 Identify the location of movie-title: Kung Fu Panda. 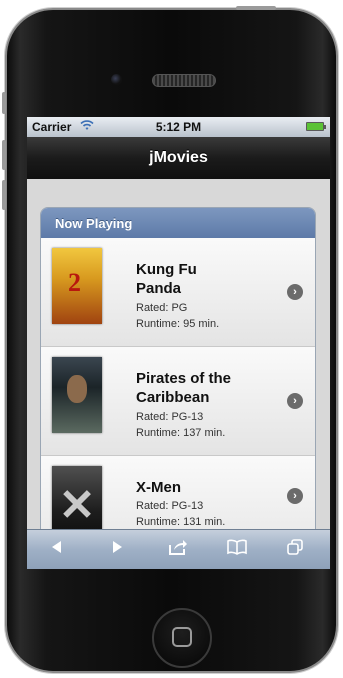
(196, 279).